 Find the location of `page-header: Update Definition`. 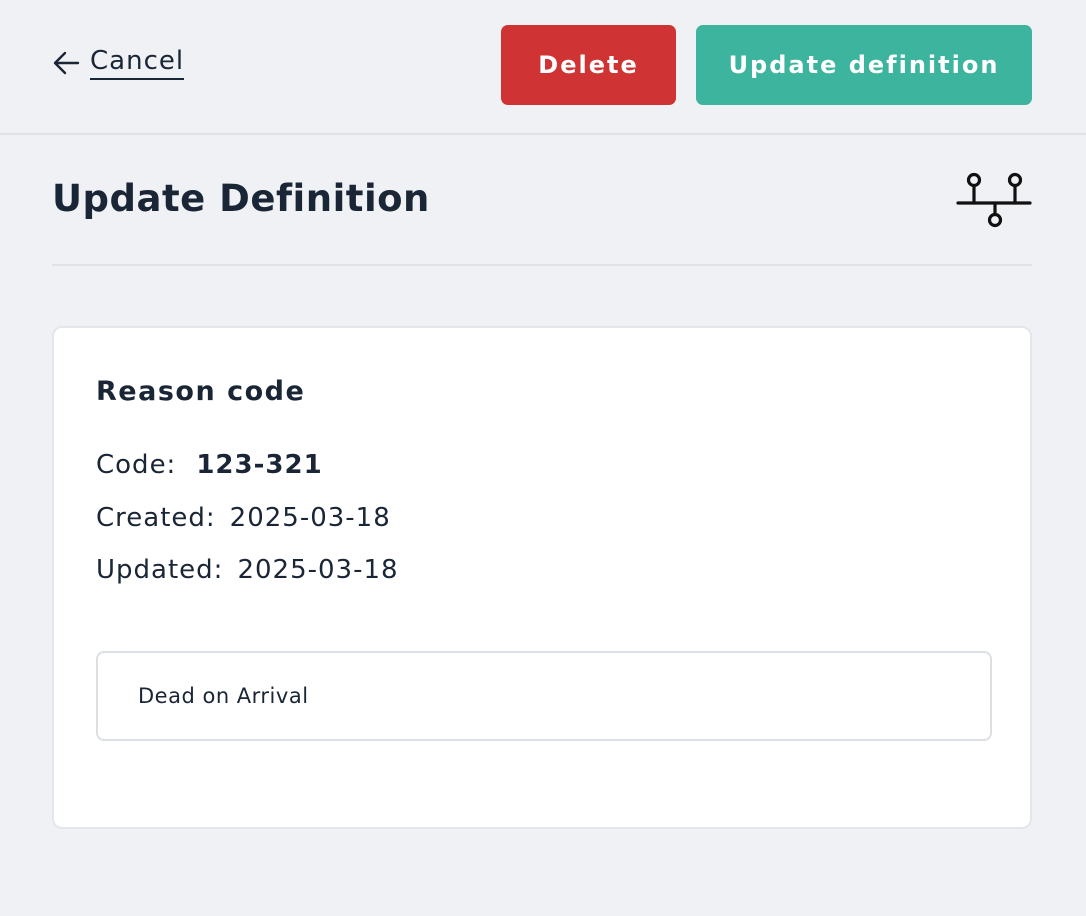

page-header: Update Definition is located at coordinates (542, 201).